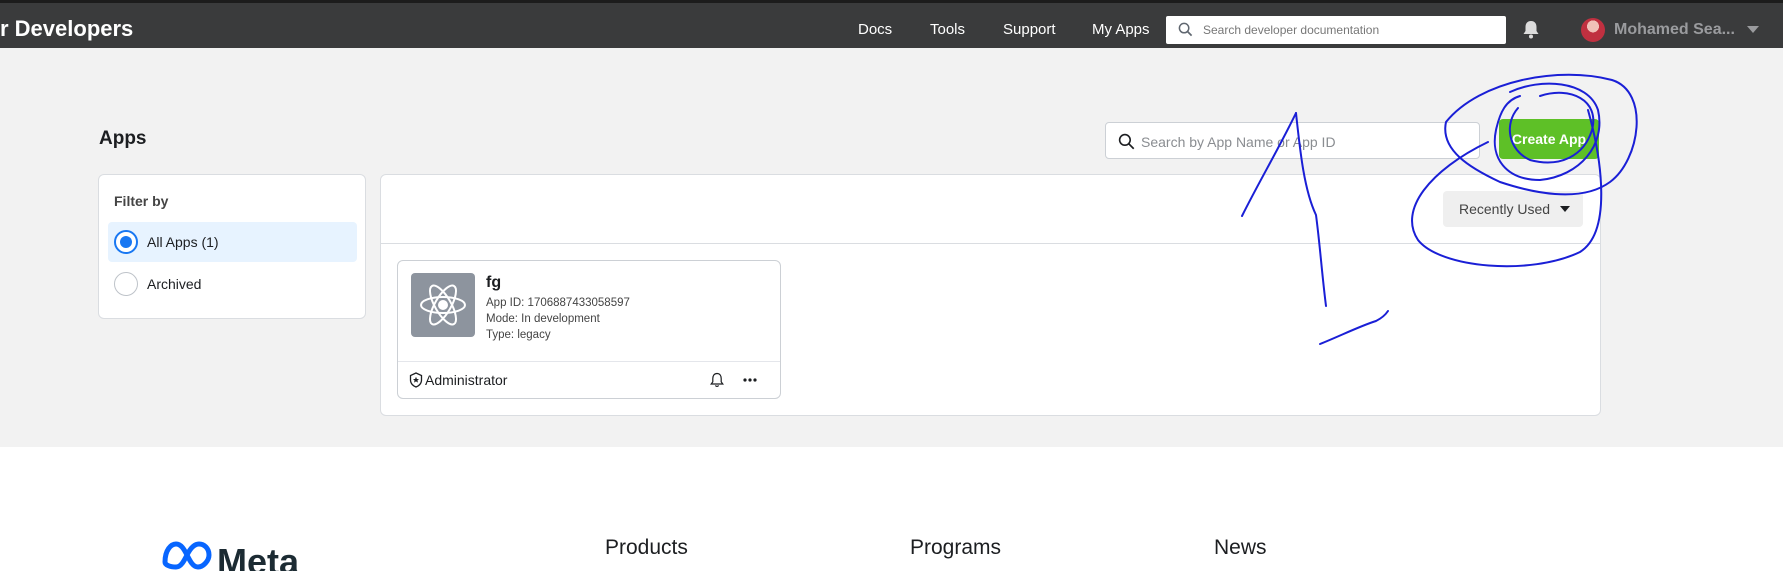 This screenshot has width=1783, height=571. Describe the element at coordinates (466, 380) in the screenshot. I see `app-role: Administrator` at that location.